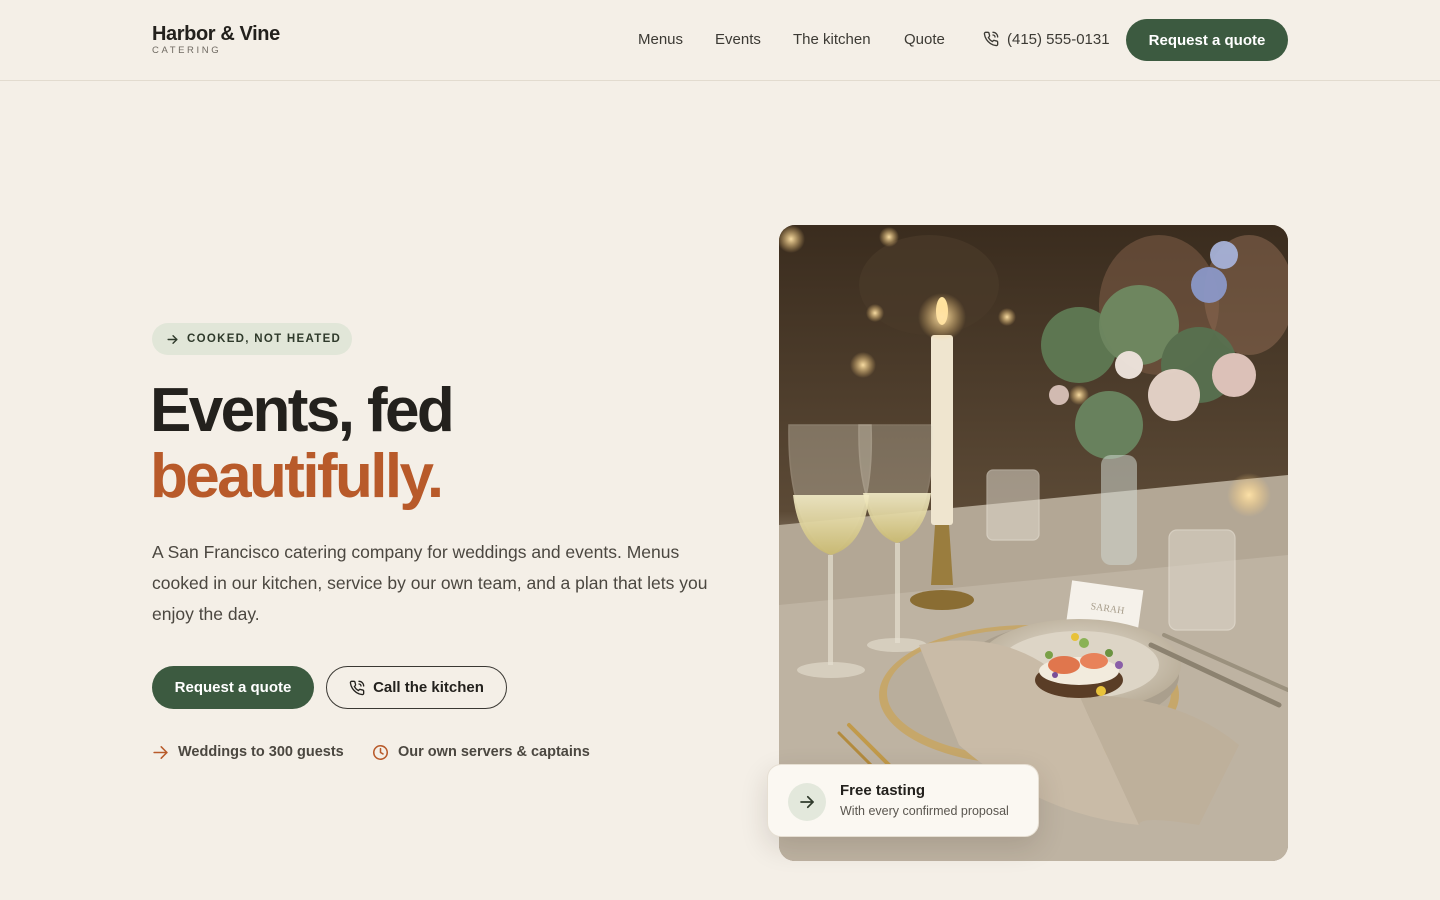 The width and height of the screenshot is (1440, 900). What do you see at coordinates (187, 50) in the screenshot?
I see `brand-subtitle: CATERING` at bounding box center [187, 50].